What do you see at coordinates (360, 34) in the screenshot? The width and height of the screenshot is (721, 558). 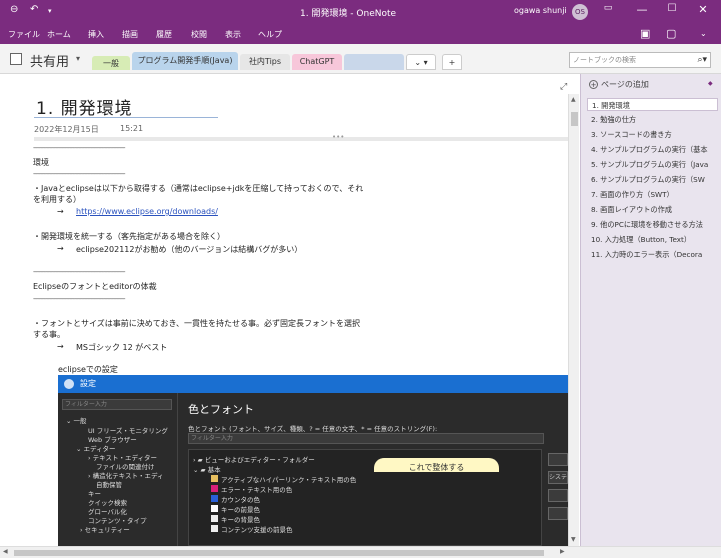 I see `ribbon-menu: ファイル ホーム 挿入 描画 履歴 校閲 表示 ヘルプ ▣ ▢ ⌄` at bounding box center [360, 34].